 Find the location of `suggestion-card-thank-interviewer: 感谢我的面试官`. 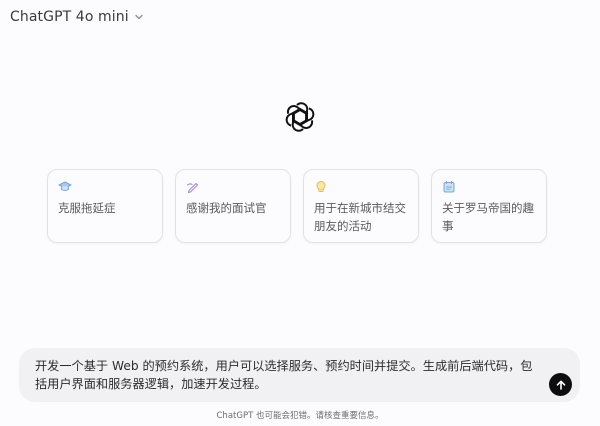

suggestion-card-thank-interviewer: 感谢我的面试官 is located at coordinates (233, 206).